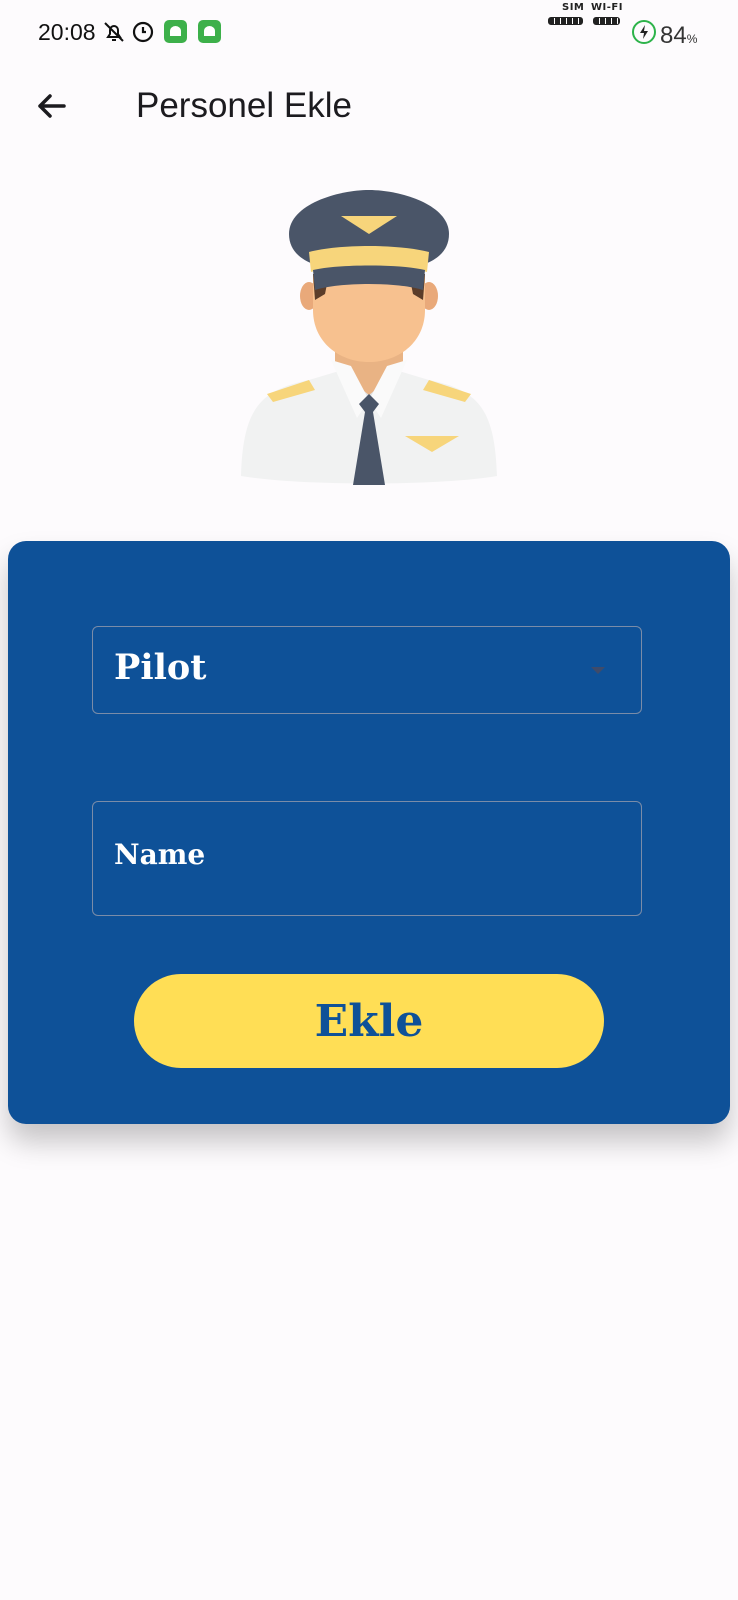  I want to click on back-button, so click(52, 106).